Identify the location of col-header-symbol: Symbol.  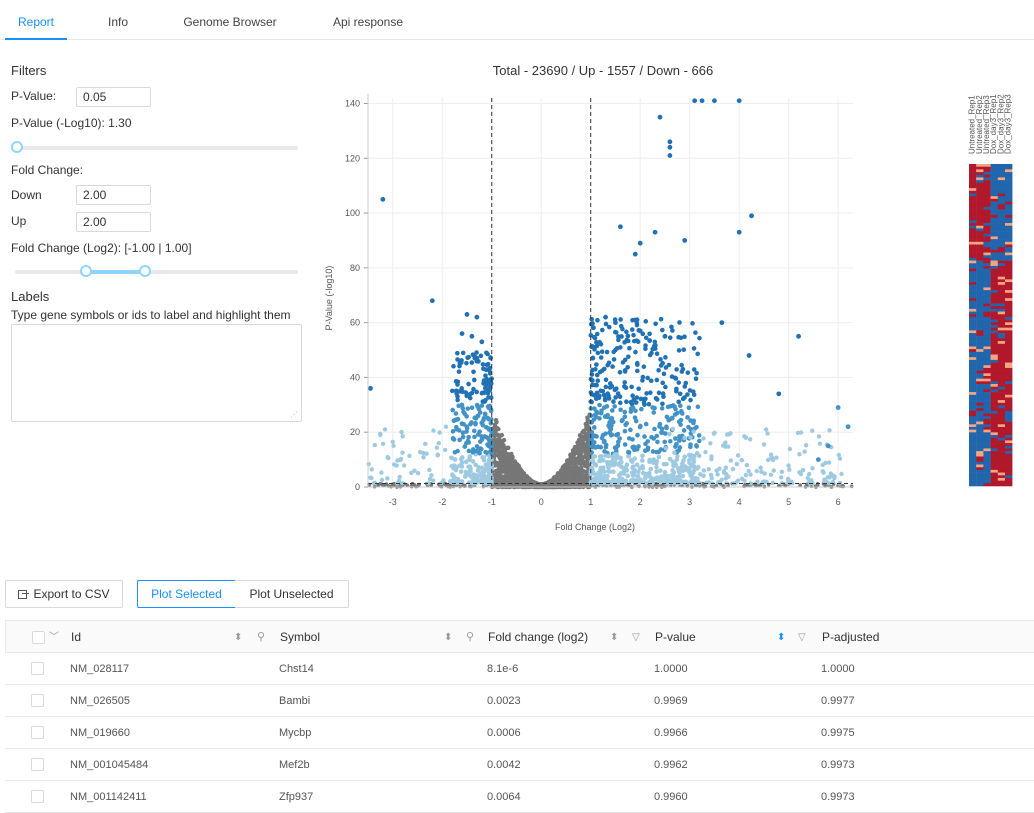
(300, 637).